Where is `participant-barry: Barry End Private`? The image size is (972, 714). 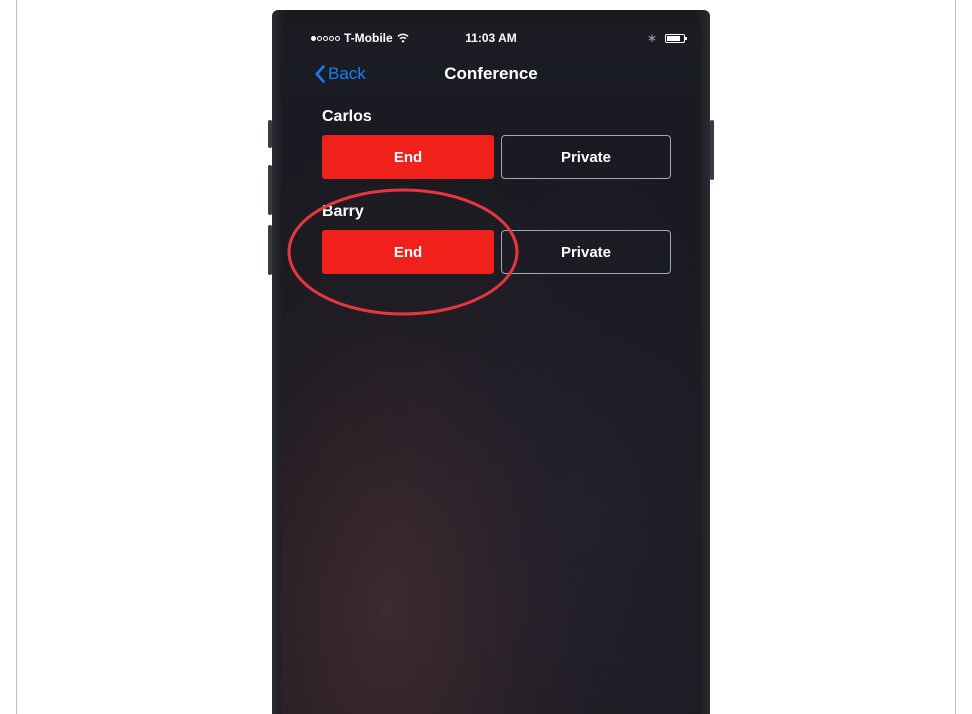
participant-barry: Barry End Private is located at coordinates (502, 238).